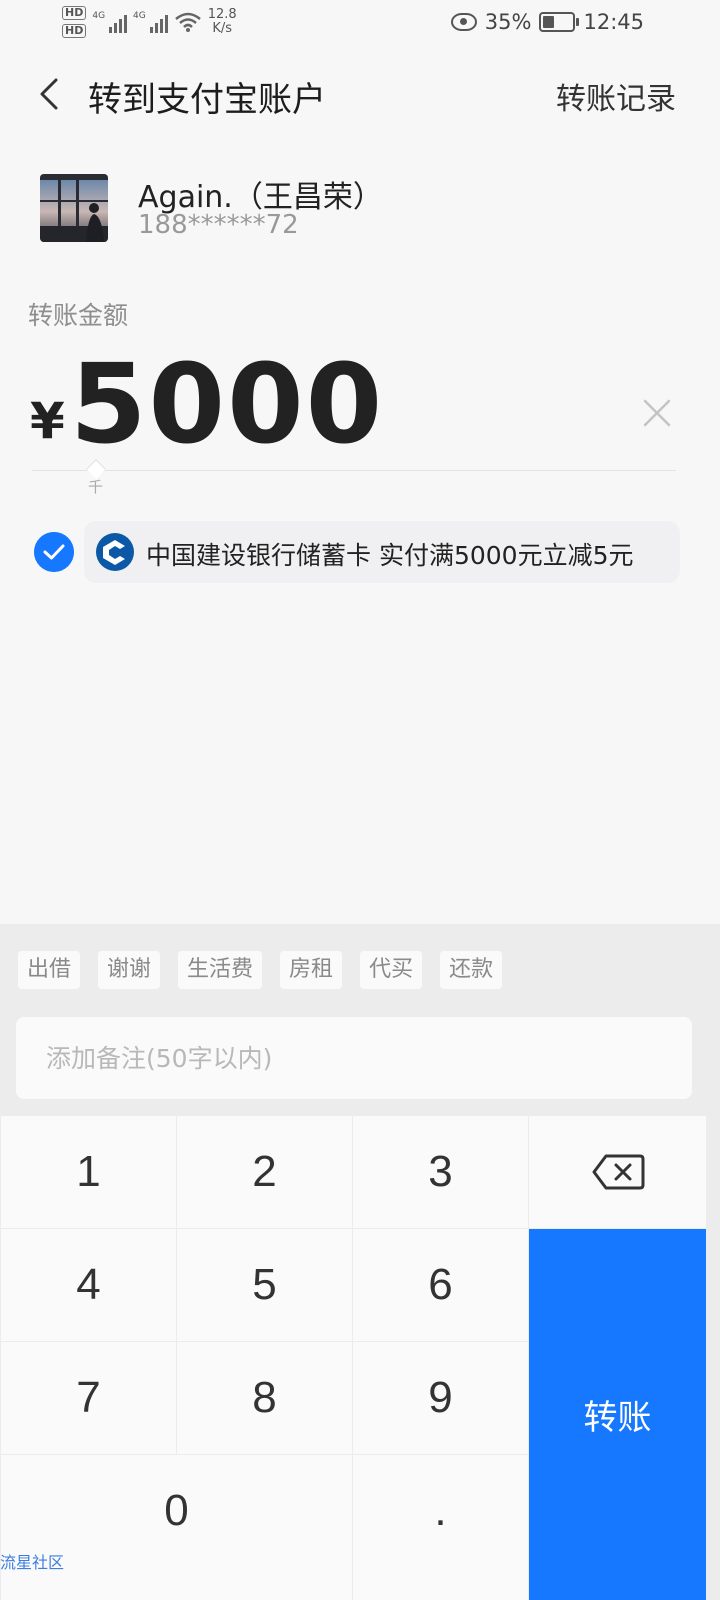 The width and height of the screenshot is (720, 1600). Describe the element at coordinates (264, 1398) in the screenshot. I see `key-8: 8` at that location.